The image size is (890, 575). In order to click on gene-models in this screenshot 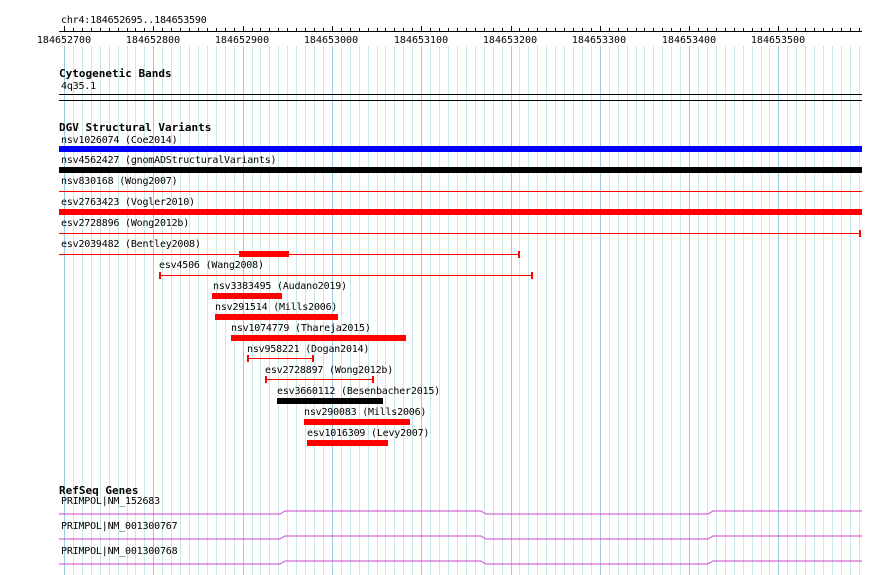, I will do `click(460, 537)`.